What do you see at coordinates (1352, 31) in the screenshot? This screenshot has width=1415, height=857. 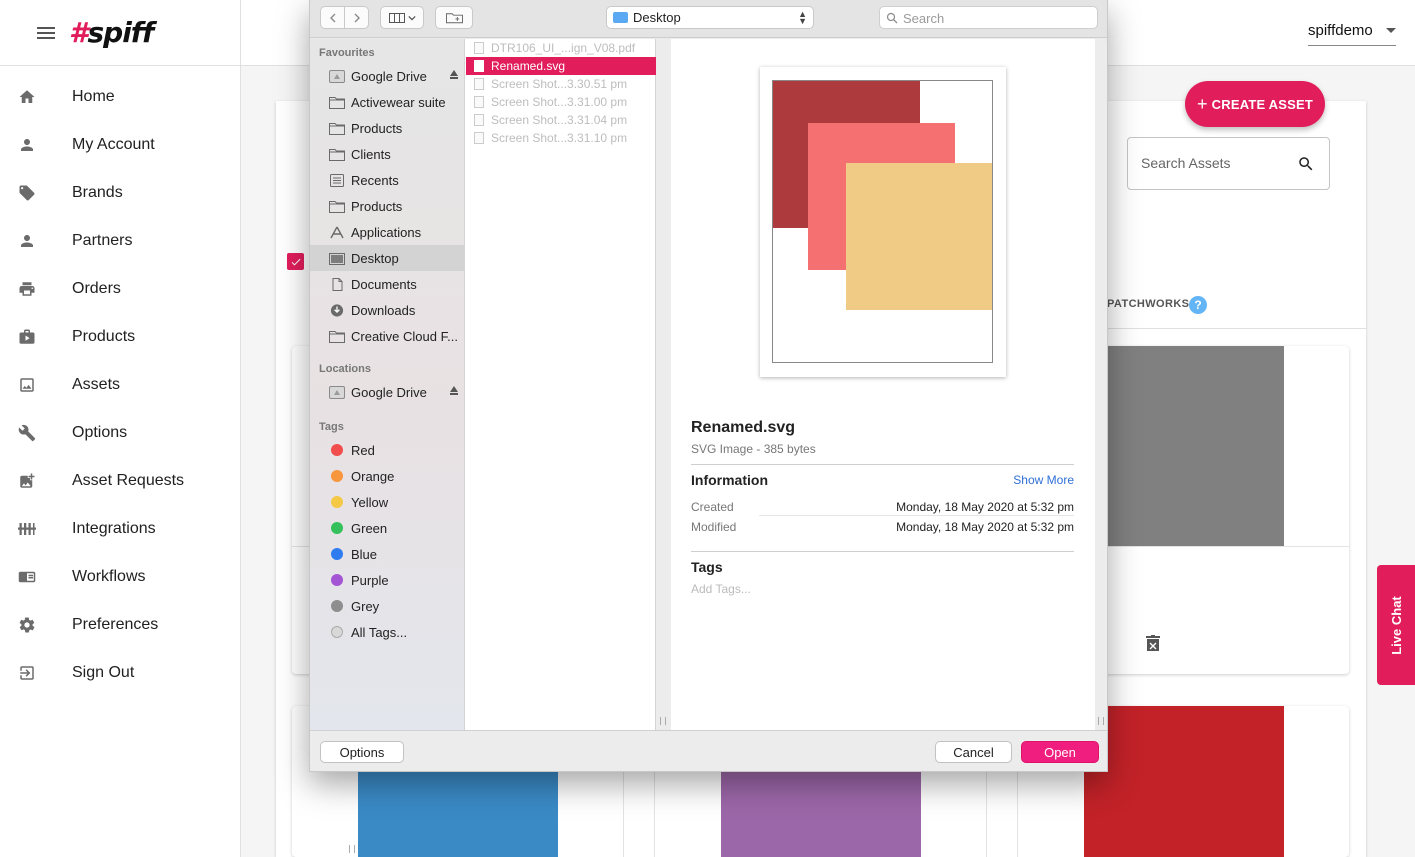 I see `user-select: spiffdemo` at bounding box center [1352, 31].